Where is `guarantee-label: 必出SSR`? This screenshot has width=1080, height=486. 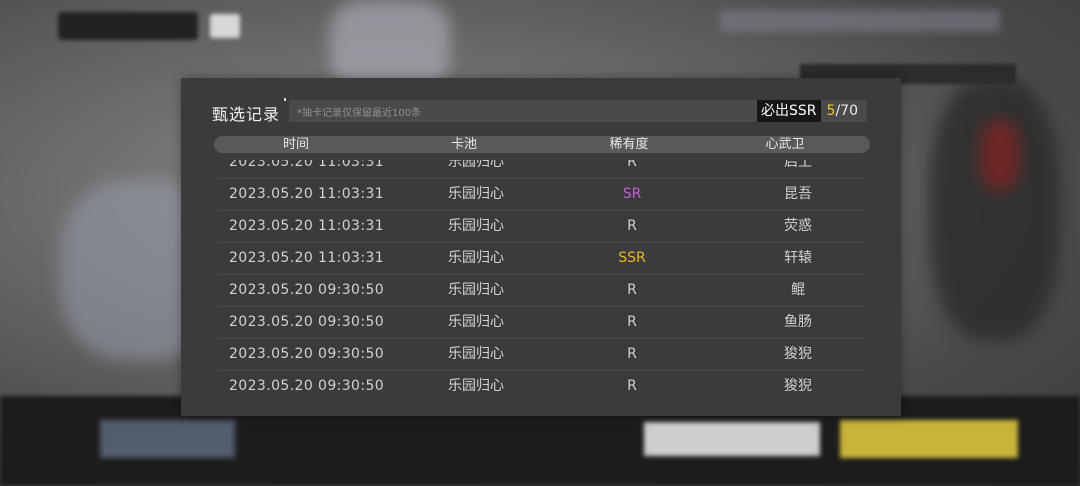 guarantee-label: 必出SSR is located at coordinates (789, 111).